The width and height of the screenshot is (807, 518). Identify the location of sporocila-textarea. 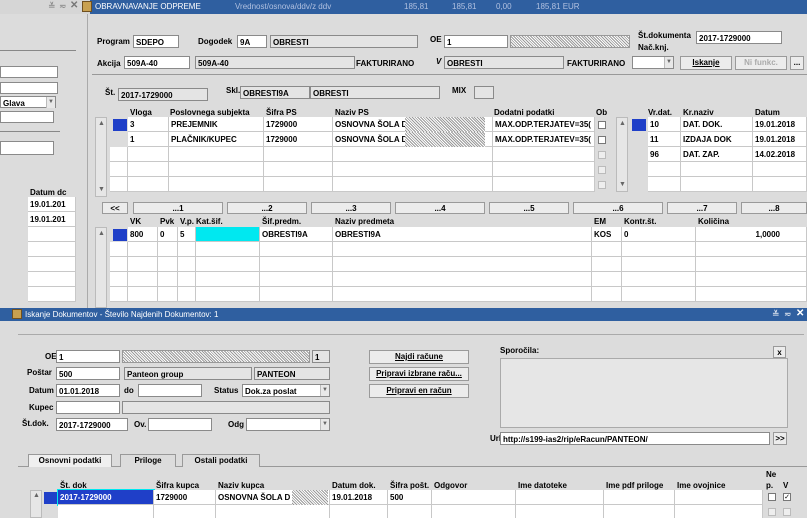
(644, 393).